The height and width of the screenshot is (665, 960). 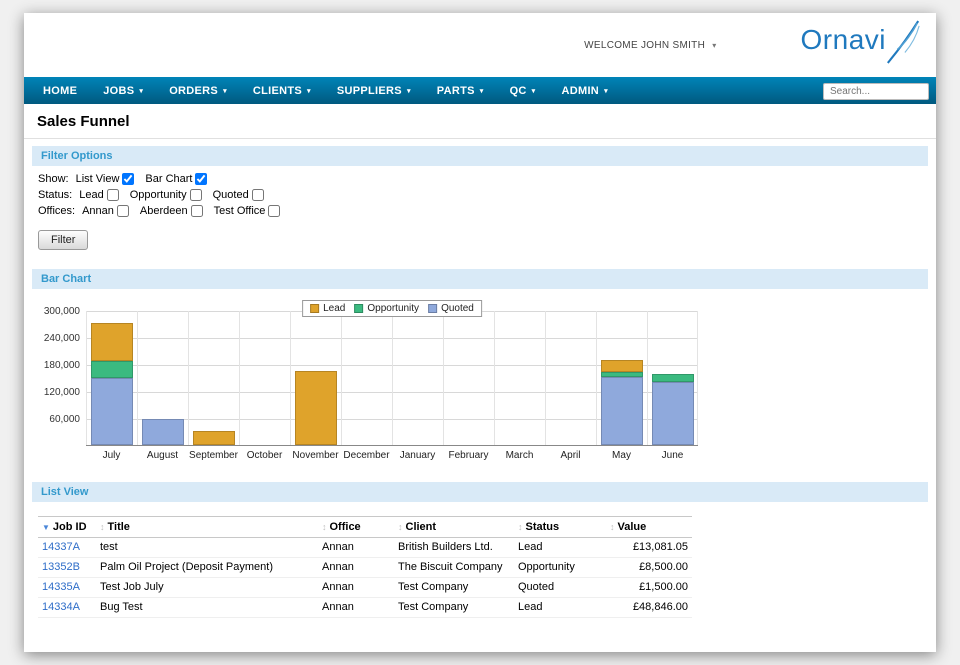 What do you see at coordinates (843, 39) in the screenshot?
I see `brand-name: Ornavi` at bounding box center [843, 39].